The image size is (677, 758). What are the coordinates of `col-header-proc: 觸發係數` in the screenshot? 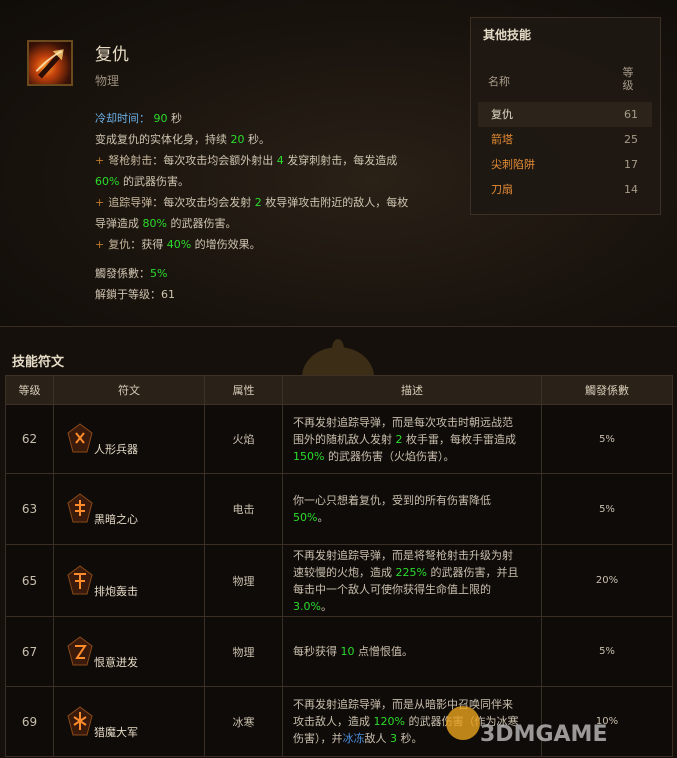 It's located at (607, 390).